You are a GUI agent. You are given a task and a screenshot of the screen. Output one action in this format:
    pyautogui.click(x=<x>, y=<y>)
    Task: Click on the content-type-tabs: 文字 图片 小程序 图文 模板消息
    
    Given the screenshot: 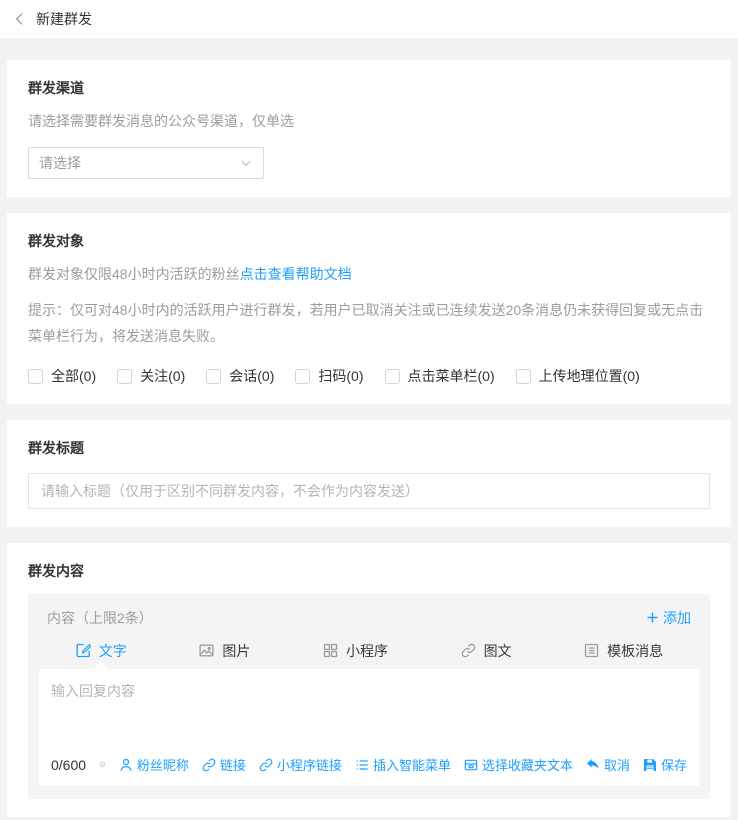 What is the action you would take?
    pyautogui.click(x=369, y=655)
    